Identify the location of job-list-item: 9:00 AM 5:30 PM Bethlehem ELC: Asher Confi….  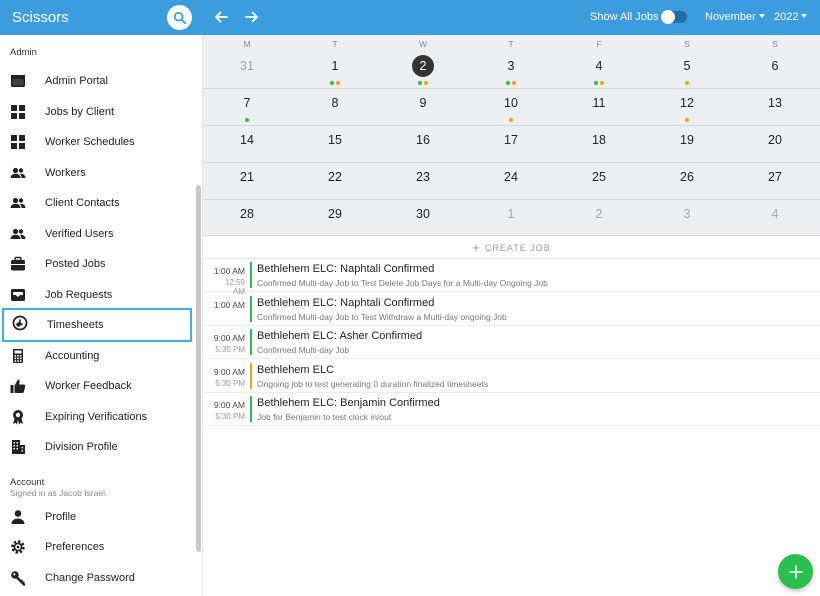
(511, 342).